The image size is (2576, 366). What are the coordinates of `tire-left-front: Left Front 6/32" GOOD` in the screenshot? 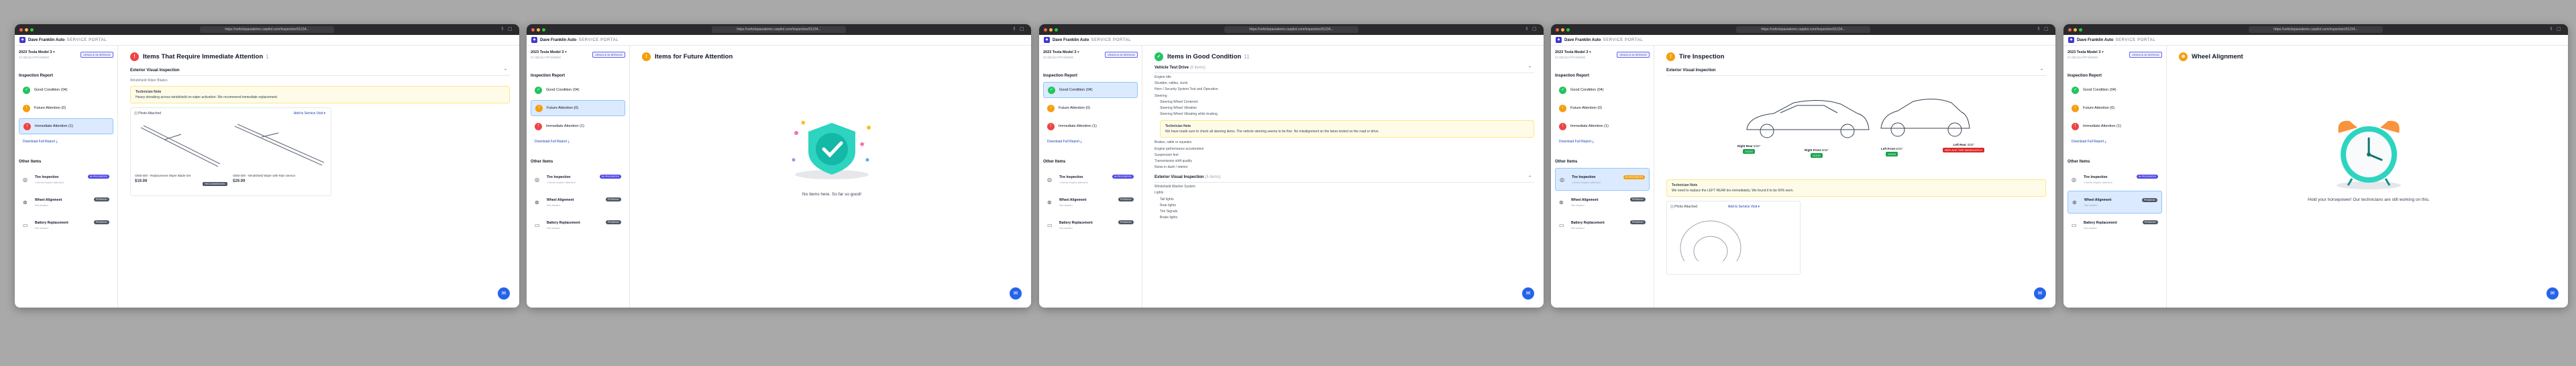 It's located at (1892, 151).